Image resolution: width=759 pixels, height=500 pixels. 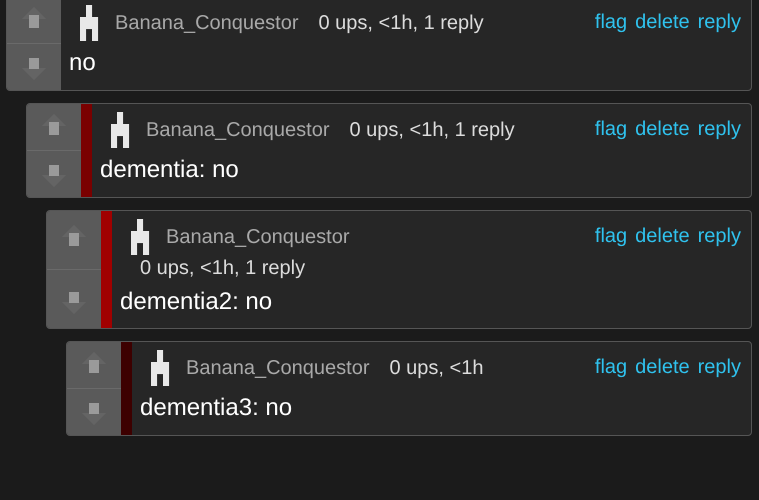 I want to click on comment-text: no, so click(x=83, y=63).